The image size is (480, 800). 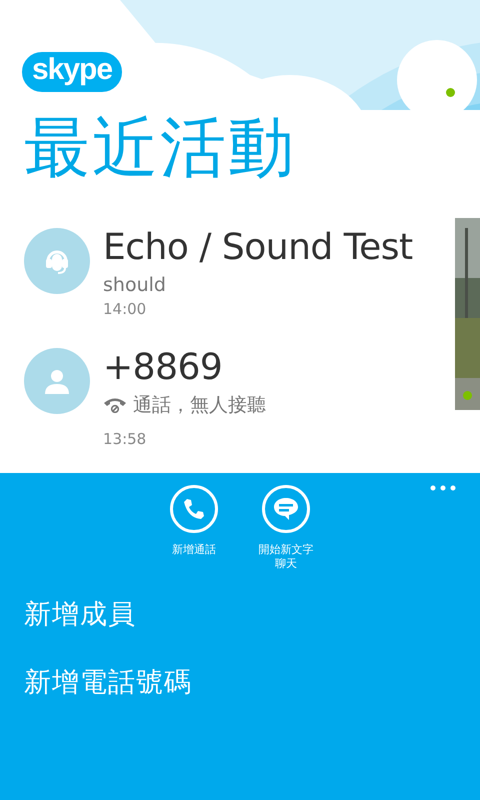 I want to click on phone-icon, so click(x=194, y=509).